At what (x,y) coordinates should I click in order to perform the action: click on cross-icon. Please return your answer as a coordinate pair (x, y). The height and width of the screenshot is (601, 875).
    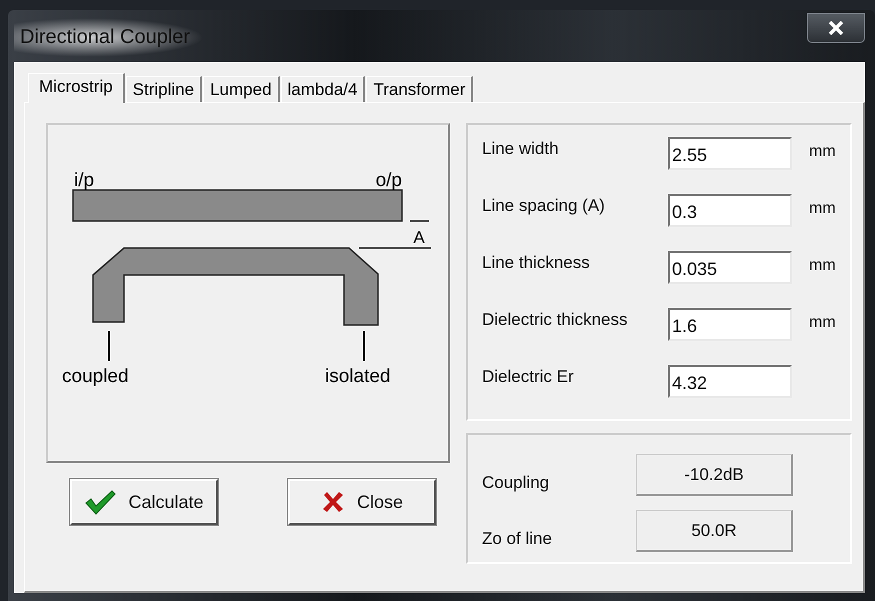
    Looking at the image, I should click on (332, 502).